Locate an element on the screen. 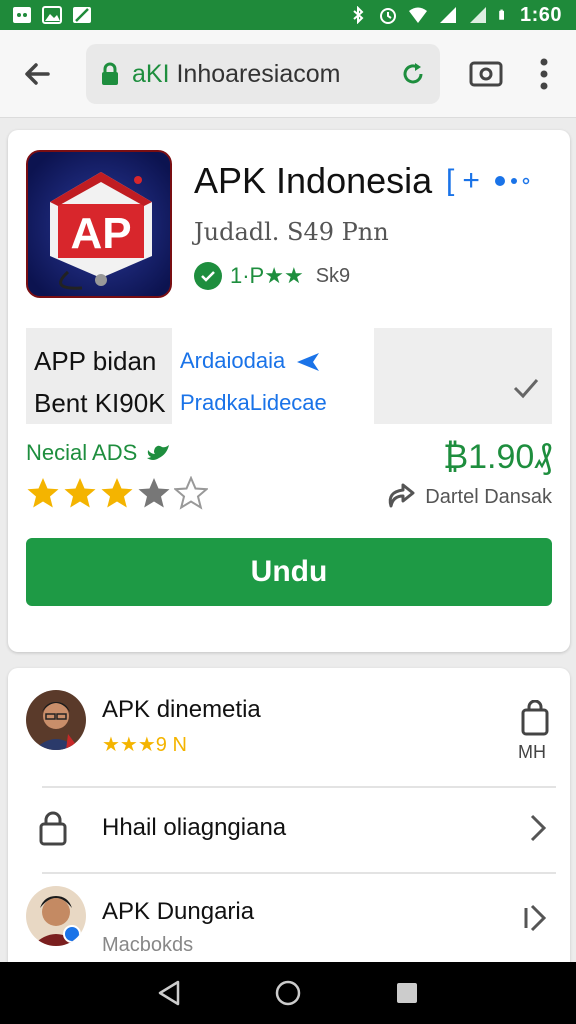 The image size is (576, 1024). list-item-title: Hhail oliagngiana is located at coordinates (194, 827).